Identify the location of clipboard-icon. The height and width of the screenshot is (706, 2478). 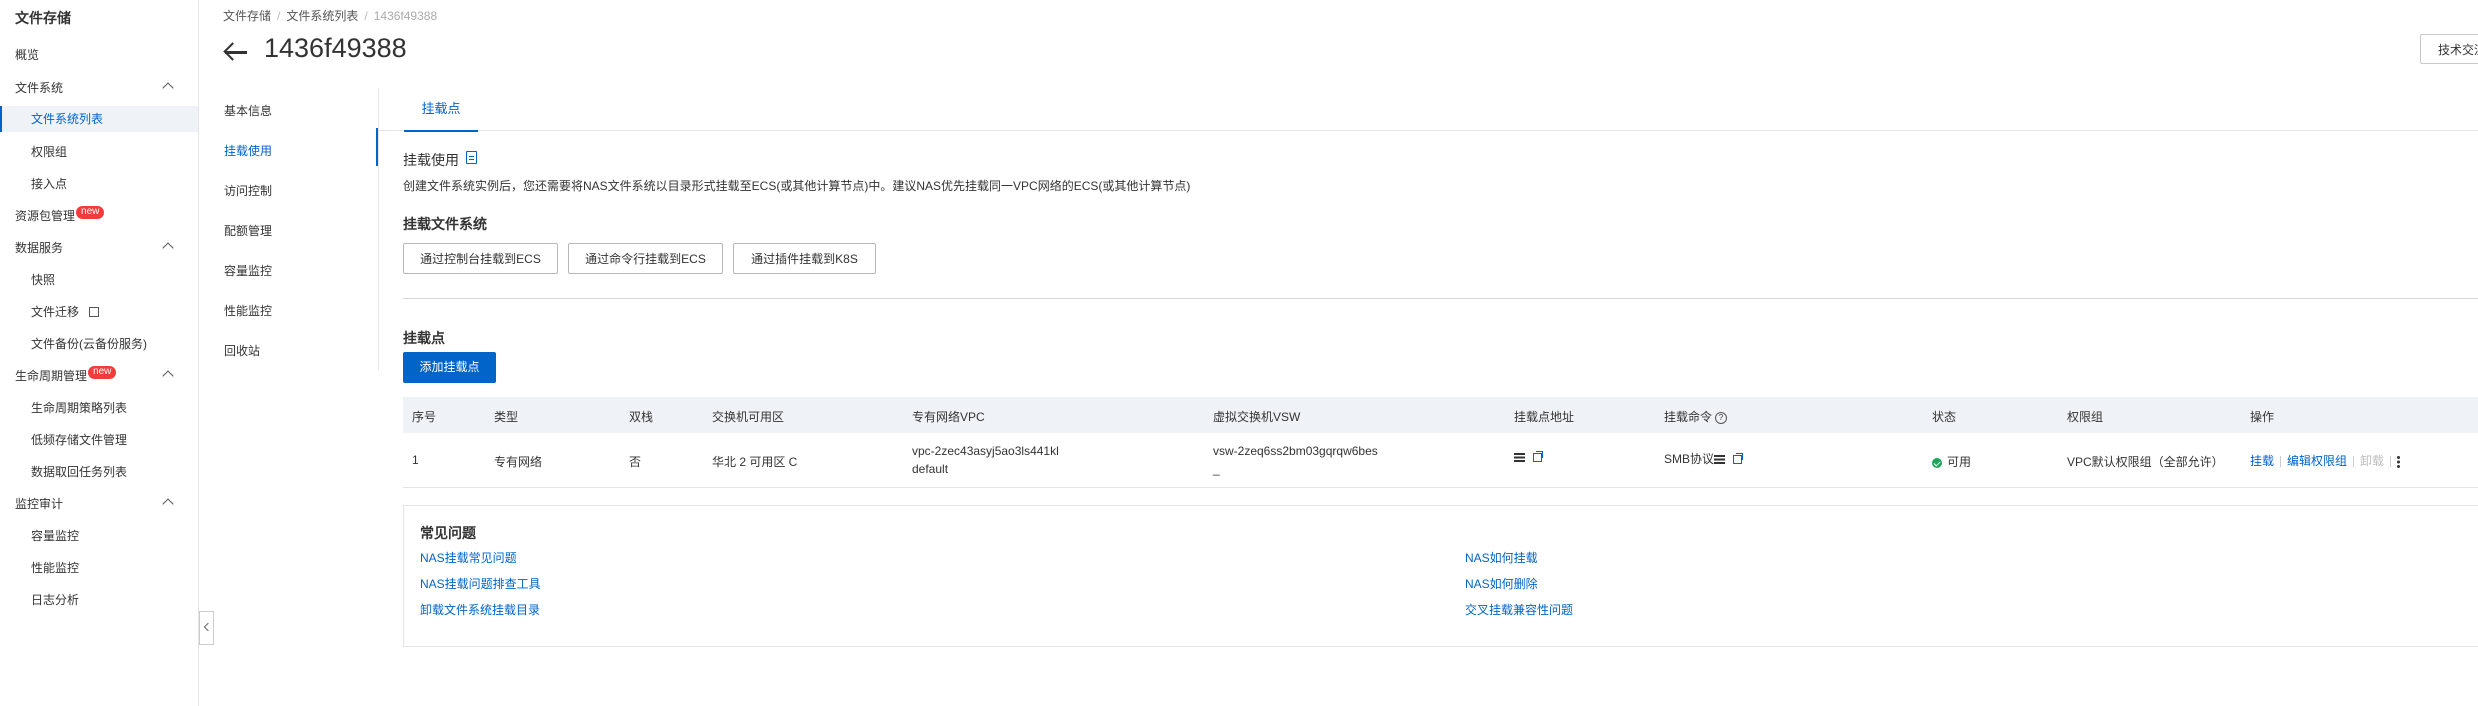
(471, 157).